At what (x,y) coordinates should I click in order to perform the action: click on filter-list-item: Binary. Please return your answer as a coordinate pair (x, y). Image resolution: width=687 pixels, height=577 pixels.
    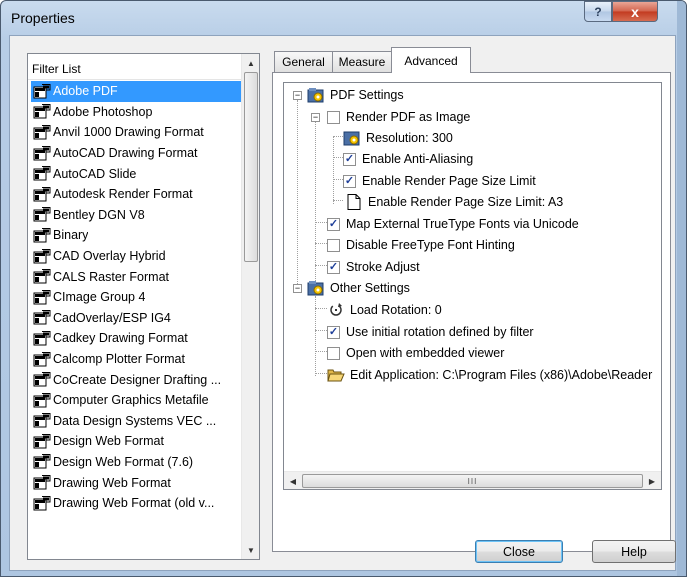
    Looking at the image, I should click on (136, 235).